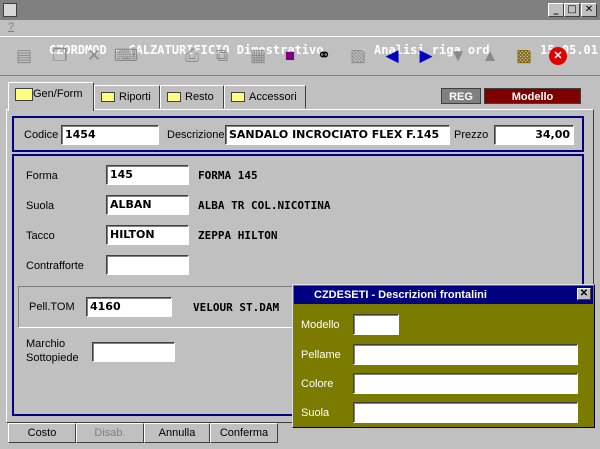  Describe the element at coordinates (465, 412) in the screenshot. I see `dialog-suola-field` at that location.